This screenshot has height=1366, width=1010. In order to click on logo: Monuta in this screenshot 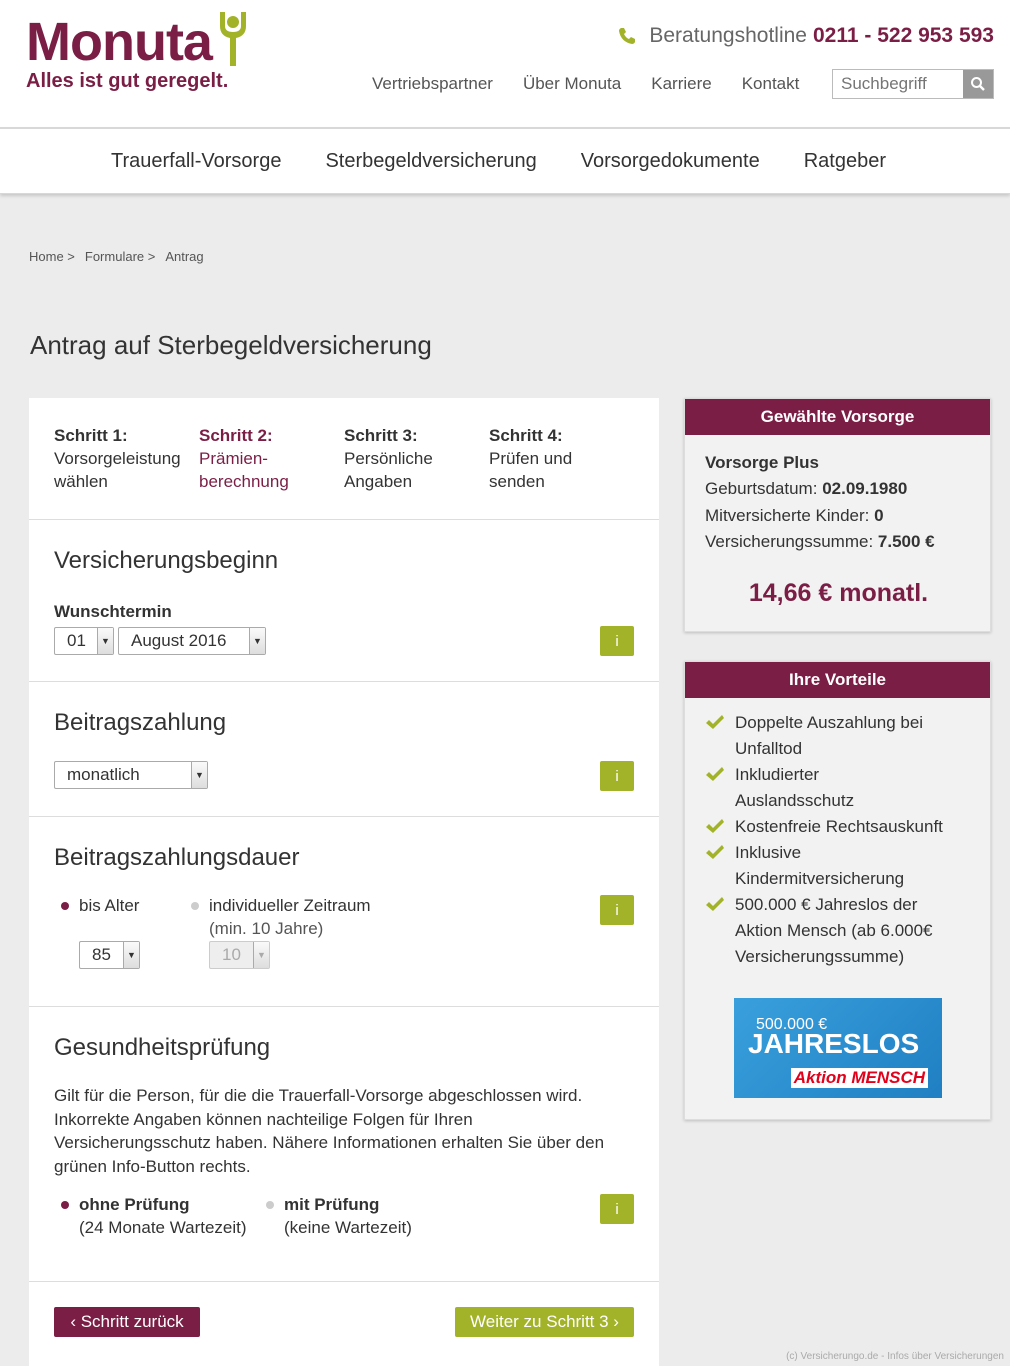, I will do `click(119, 42)`.